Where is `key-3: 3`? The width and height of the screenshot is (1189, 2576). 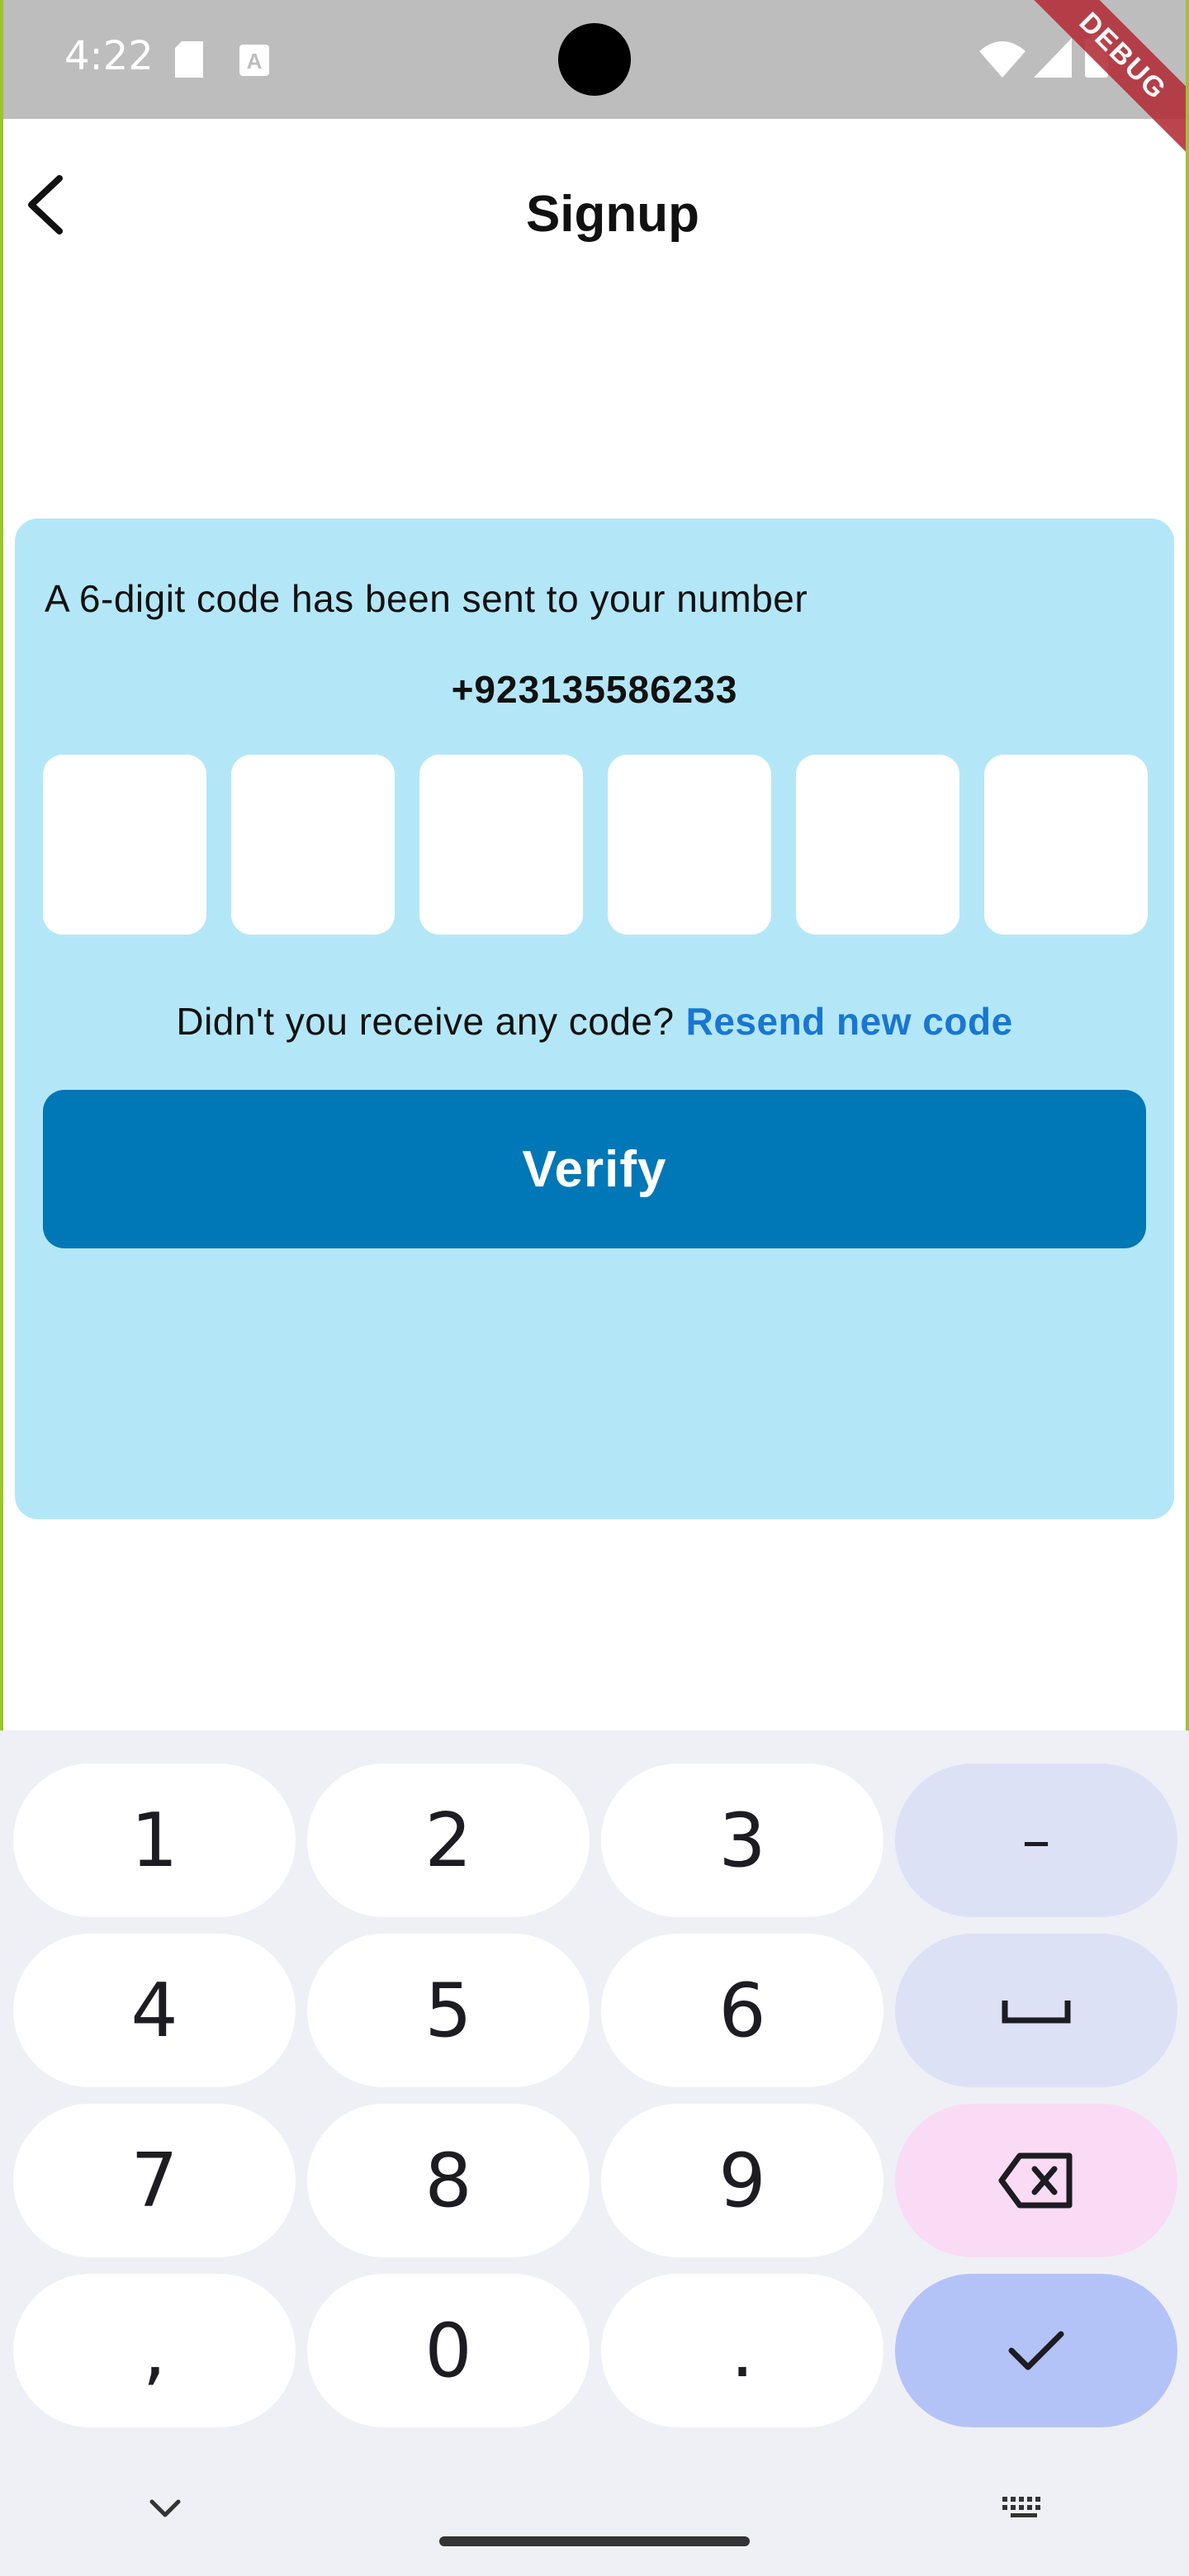 key-3: 3 is located at coordinates (742, 1840).